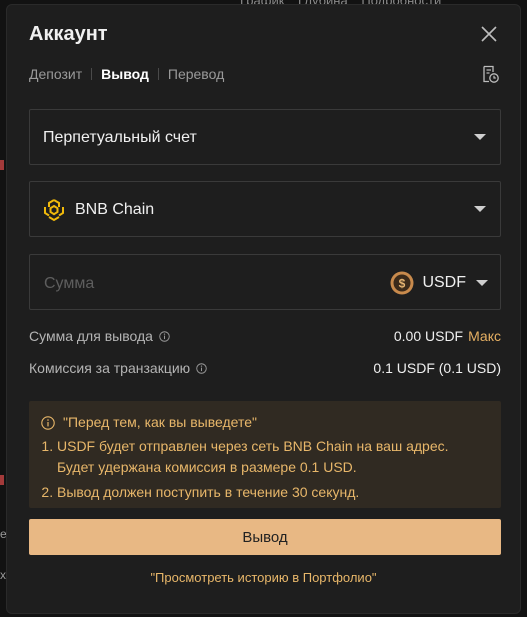 This screenshot has width=527, height=617. I want to click on withdraw-amount-value-group: 0.00 USDF Макс, so click(447, 336).